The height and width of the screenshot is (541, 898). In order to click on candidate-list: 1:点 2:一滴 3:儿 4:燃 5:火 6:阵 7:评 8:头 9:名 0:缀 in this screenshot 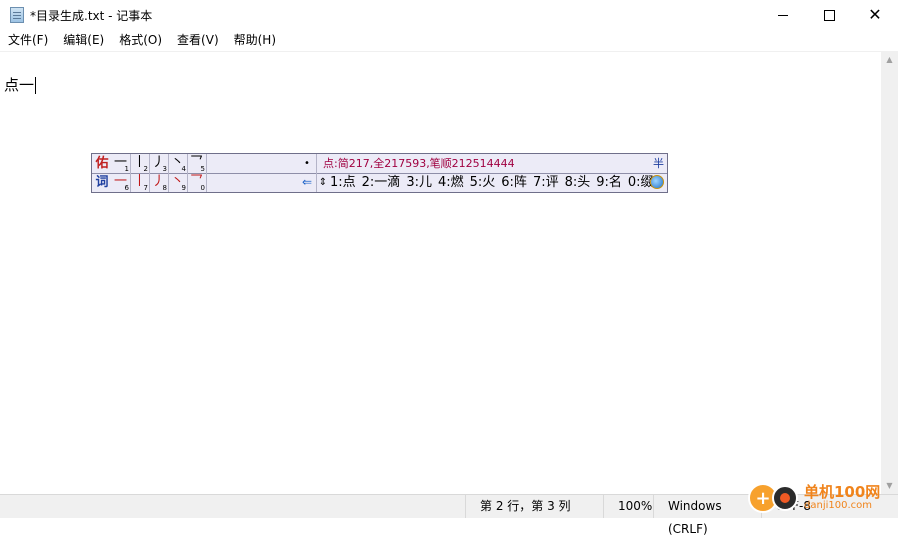, I will do `click(495, 182)`.